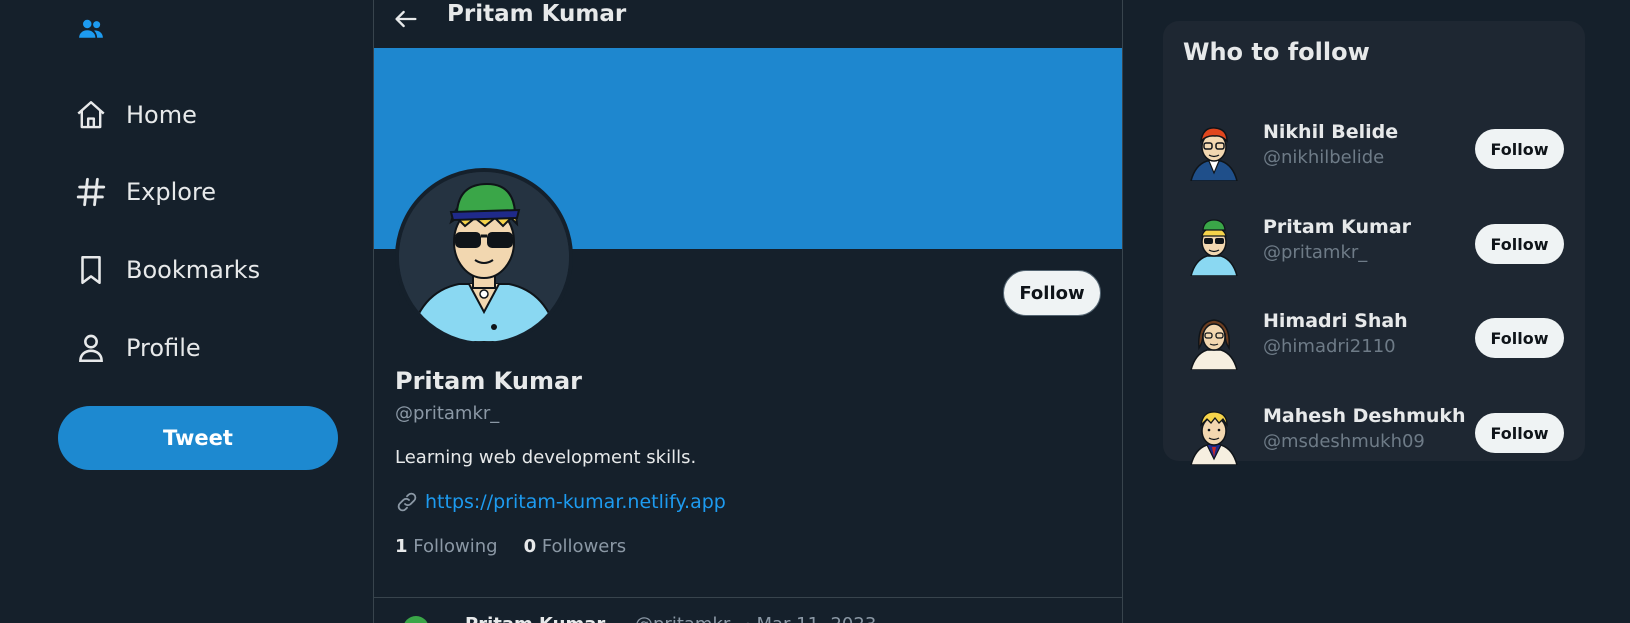 This screenshot has width=1630, height=623. Describe the element at coordinates (91, 348) in the screenshot. I see `user-icon` at that location.